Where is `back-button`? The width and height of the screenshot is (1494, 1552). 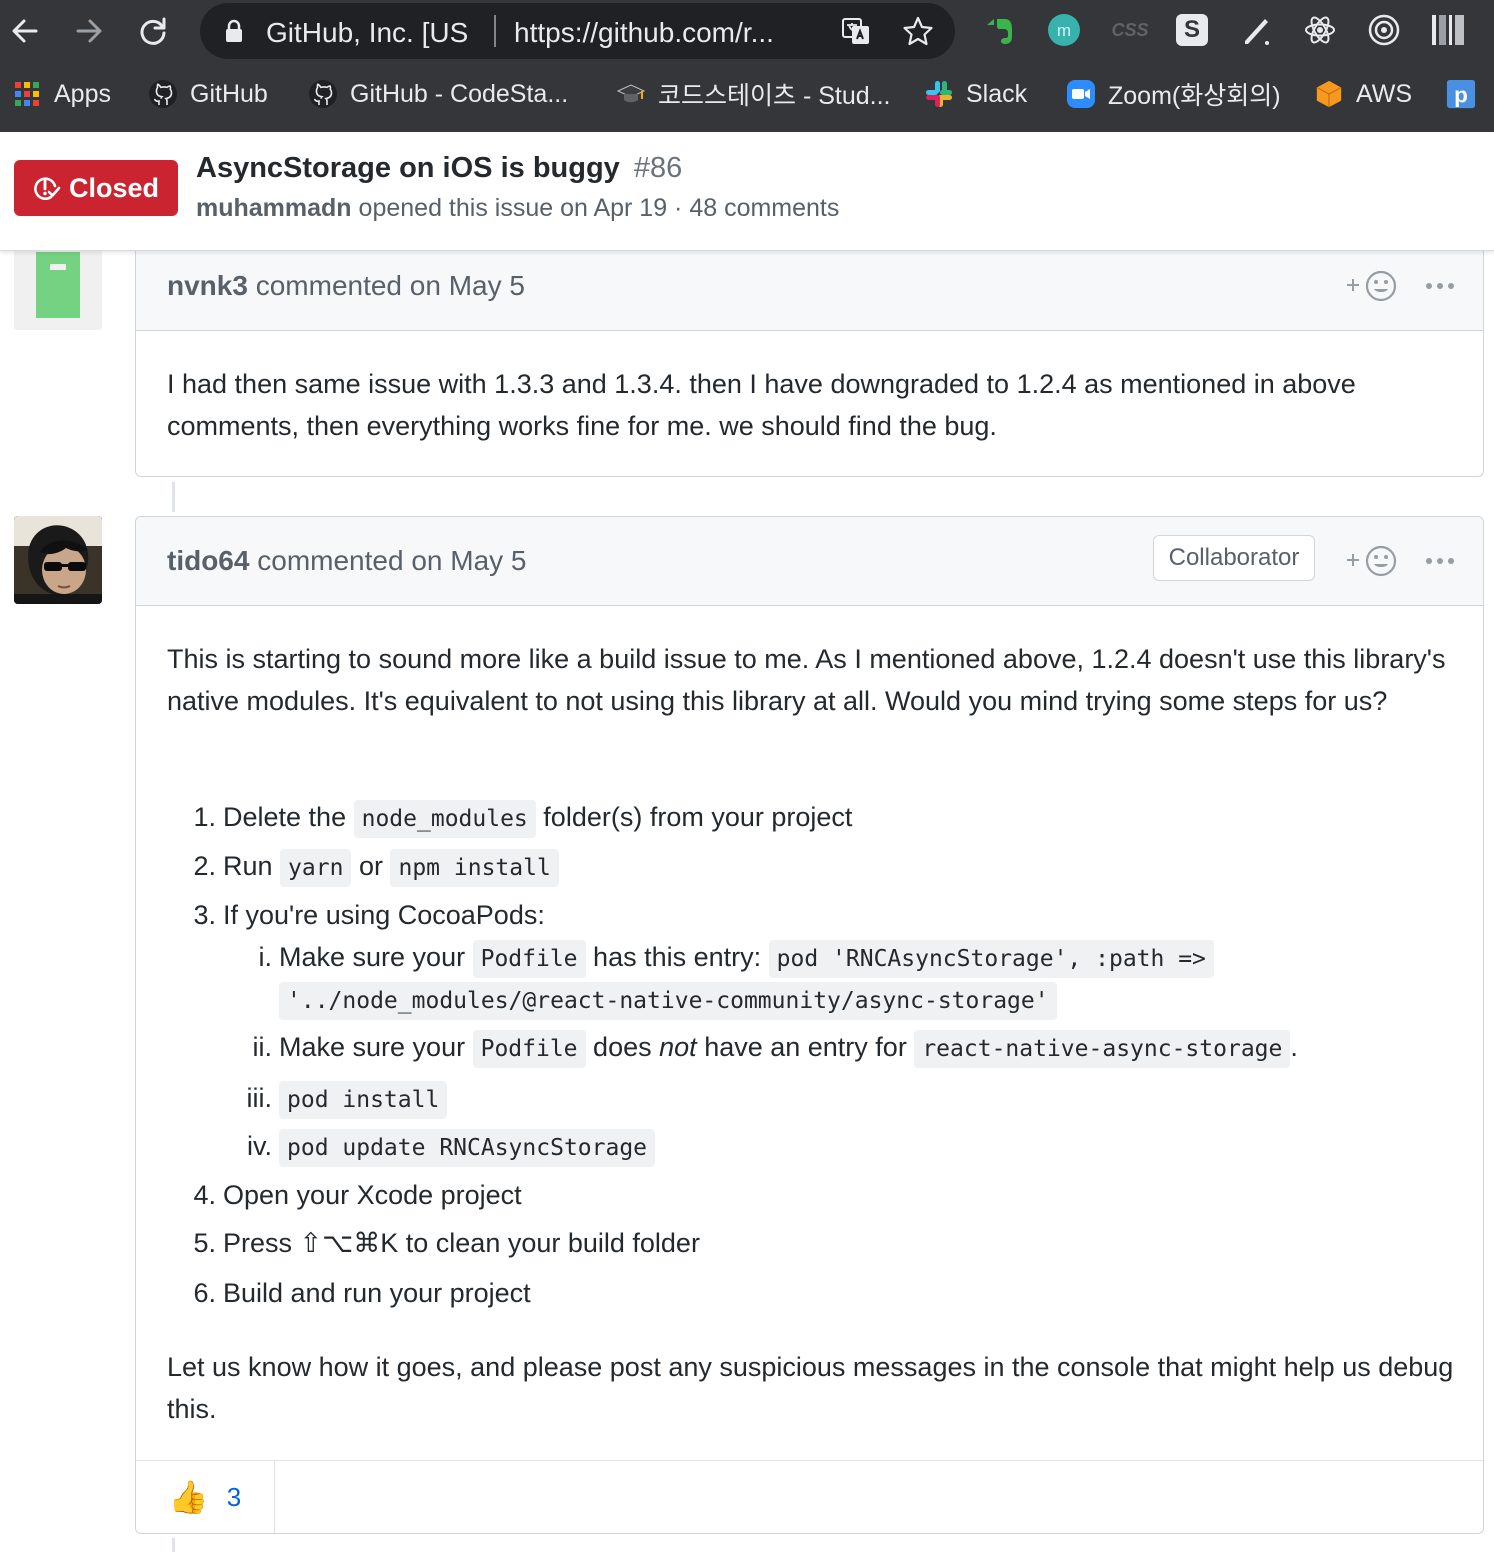
back-button is located at coordinates (25, 31).